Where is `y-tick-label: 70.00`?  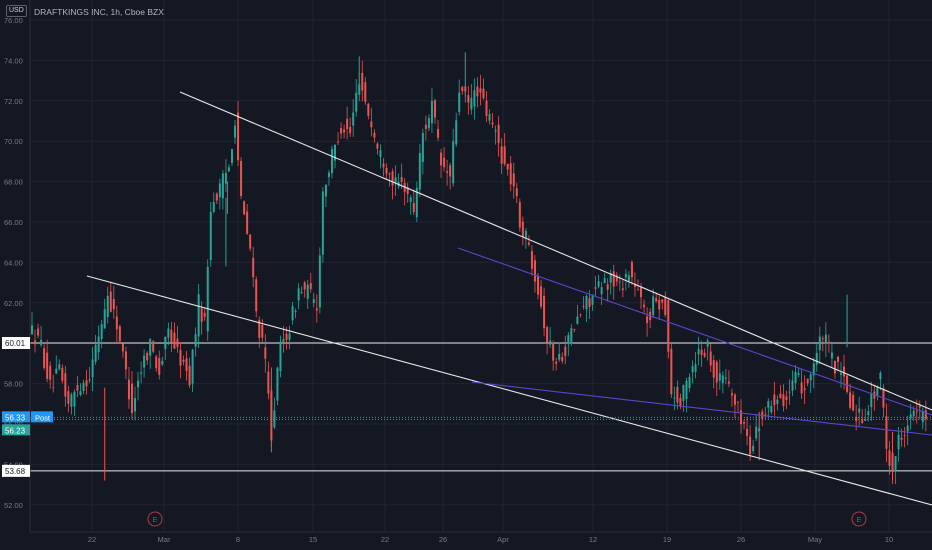
y-tick-label: 70.00 is located at coordinates (13, 141).